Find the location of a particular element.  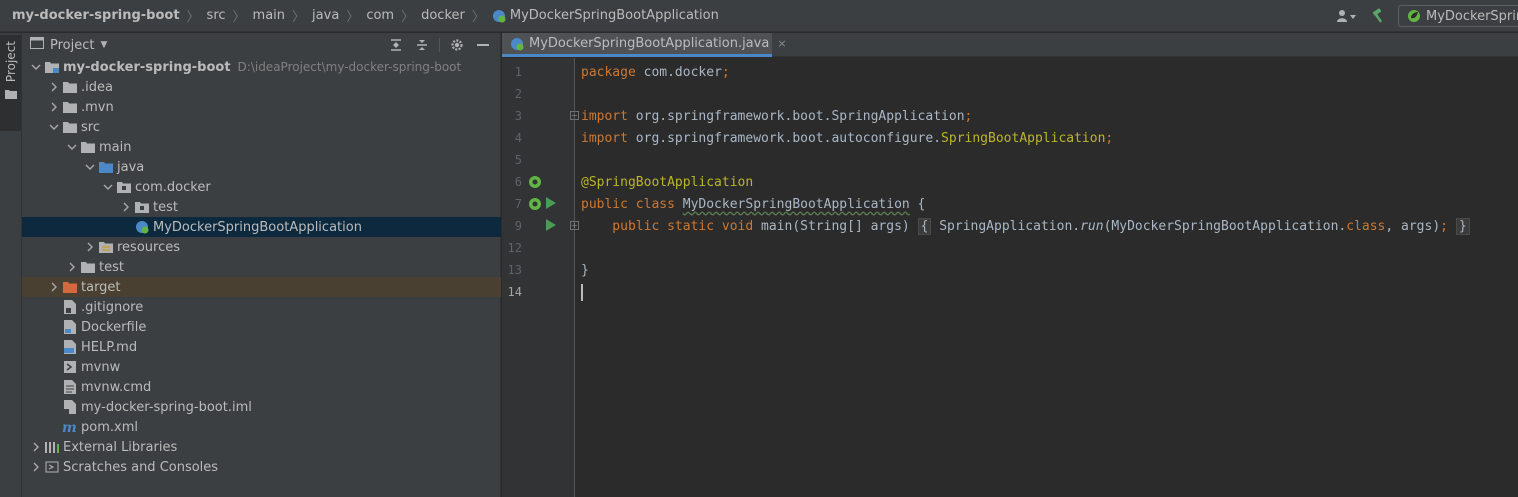

gear-icon is located at coordinates (457, 45).